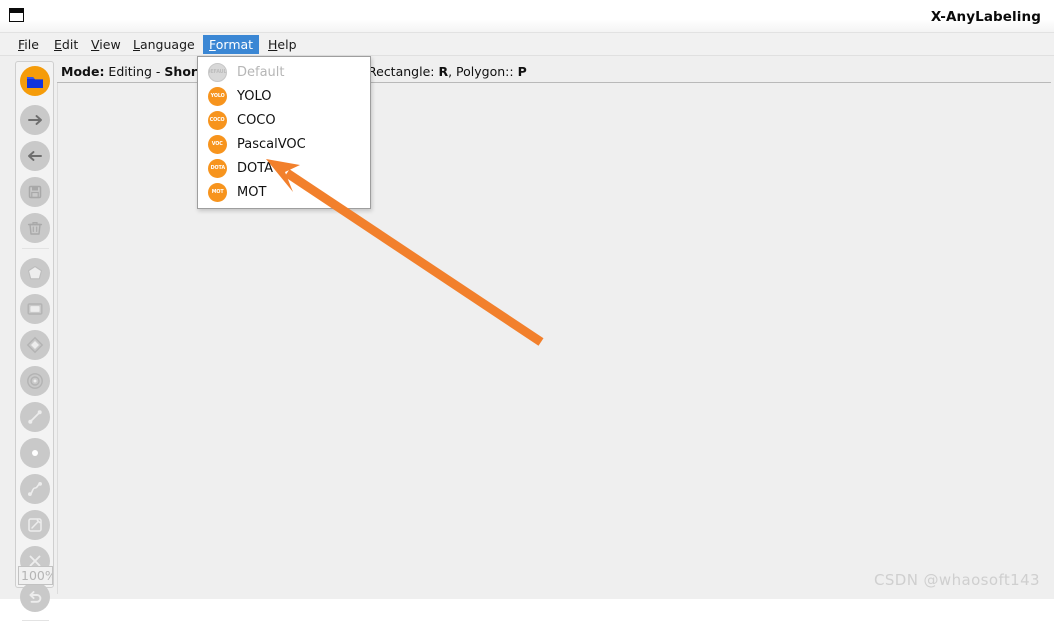 The height and width of the screenshot is (621, 1054). I want to click on format-menu-item-coco: COCO COCO, so click(284, 120).